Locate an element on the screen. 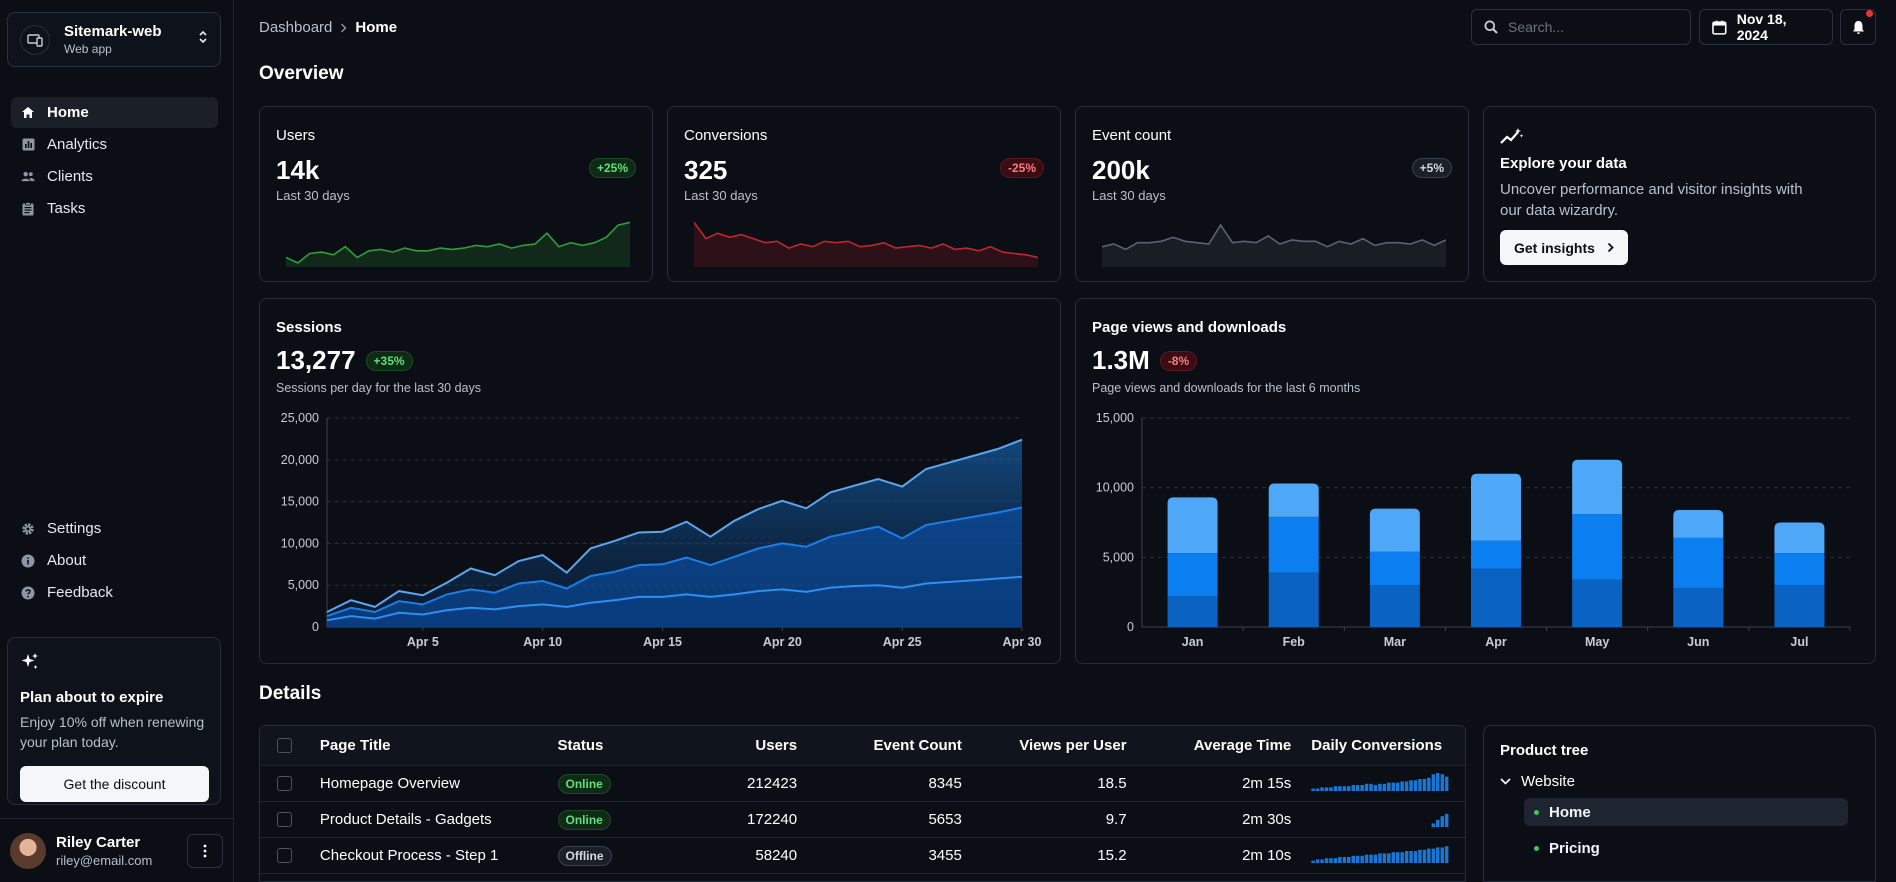 This screenshot has width=1896, height=882. daily-conversions-minichart is located at coordinates (1380, 781).